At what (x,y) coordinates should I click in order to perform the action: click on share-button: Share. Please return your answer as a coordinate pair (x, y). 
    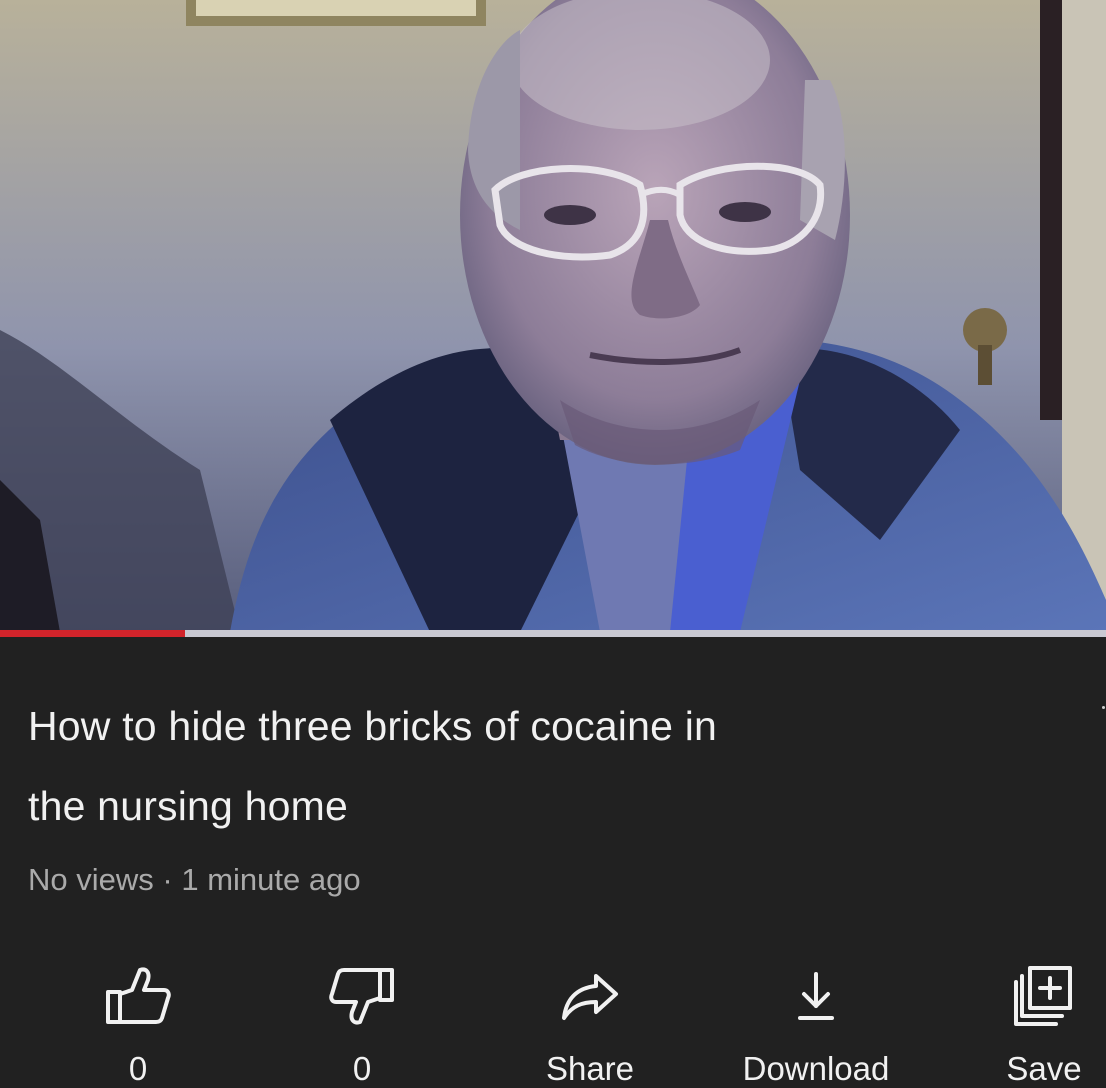
    Looking at the image, I should click on (590, 1018).